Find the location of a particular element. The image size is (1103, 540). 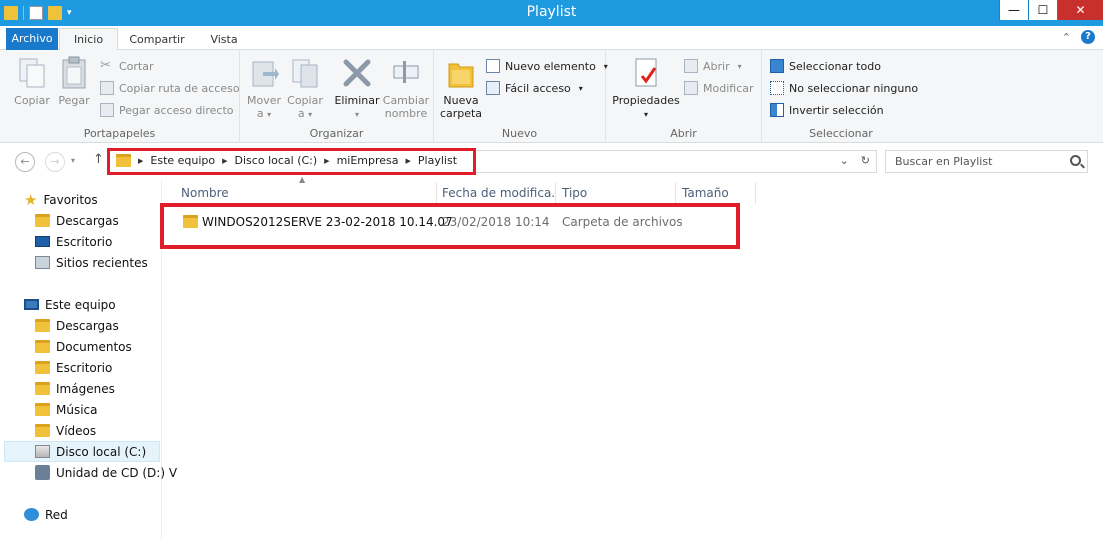

search-icon is located at coordinates (1075, 160).